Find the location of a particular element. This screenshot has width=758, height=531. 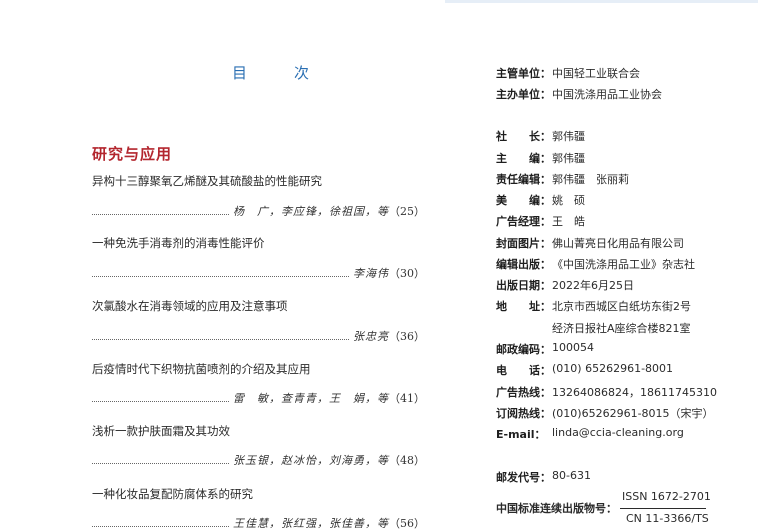

info-label: 主办单位： is located at coordinates (523, 94).